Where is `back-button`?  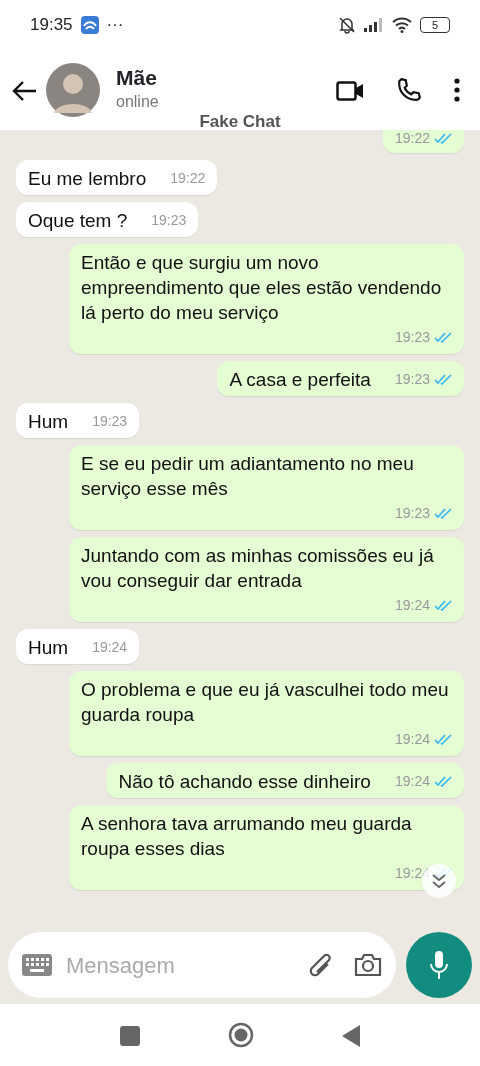
back-button is located at coordinates (25, 90).